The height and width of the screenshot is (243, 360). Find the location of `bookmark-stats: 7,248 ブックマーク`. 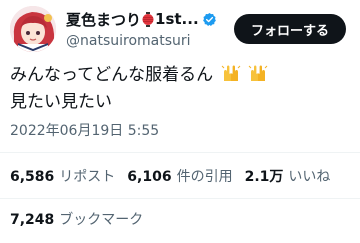

bookmark-stats: 7,248 ブックマーク is located at coordinates (82, 219).